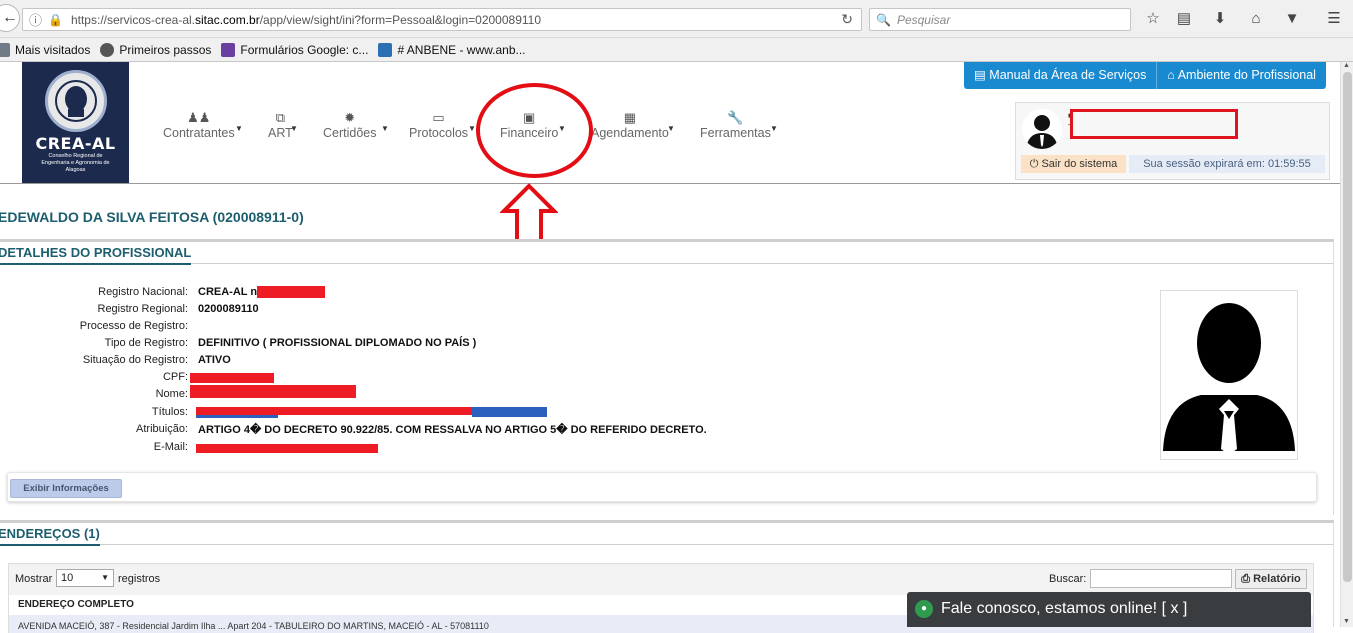 The height and width of the screenshot is (633, 1353). What do you see at coordinates (146, 343) in the screenshot?
I see `field-label: Tipo de Registro:` at bounding box center [146, 343].